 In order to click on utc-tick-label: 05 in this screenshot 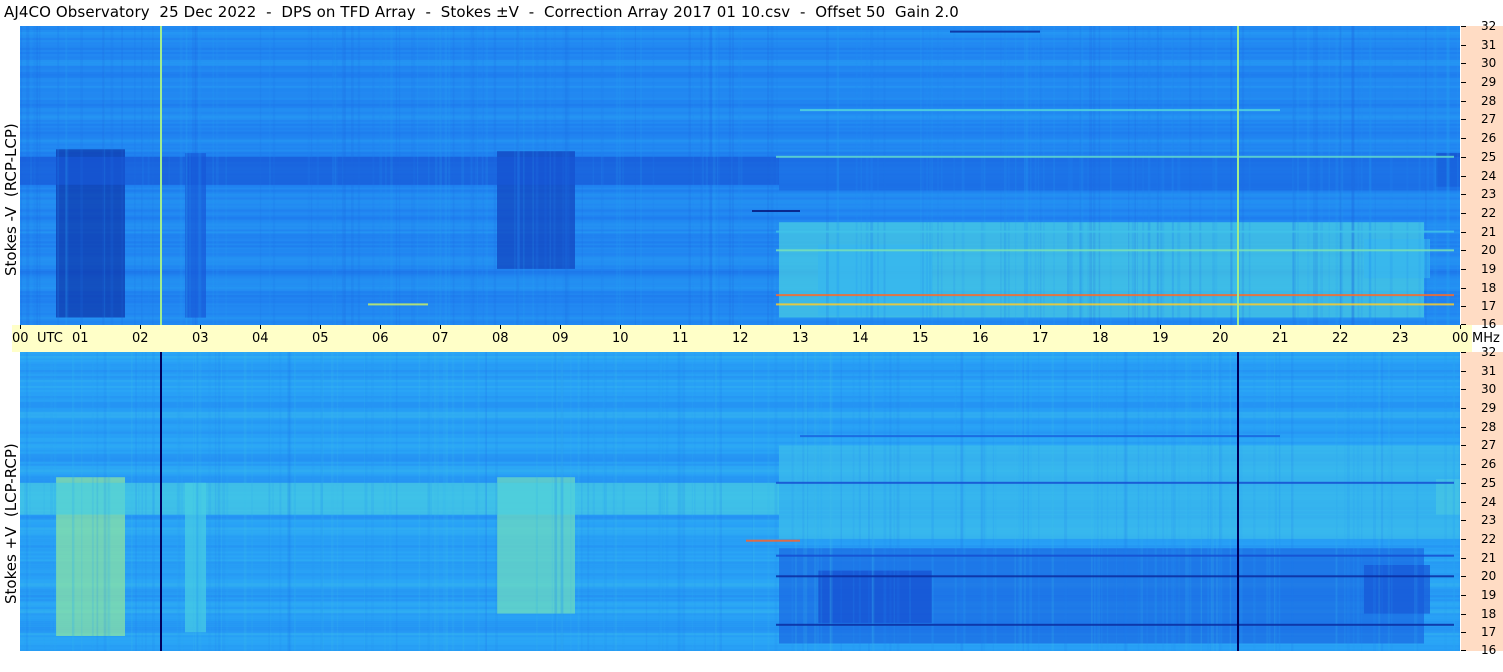, I will do `click(320, 338)`.